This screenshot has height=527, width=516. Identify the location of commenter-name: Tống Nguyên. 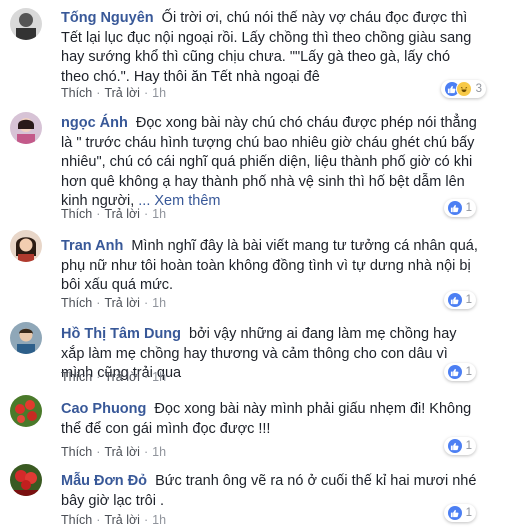
(107, 18).